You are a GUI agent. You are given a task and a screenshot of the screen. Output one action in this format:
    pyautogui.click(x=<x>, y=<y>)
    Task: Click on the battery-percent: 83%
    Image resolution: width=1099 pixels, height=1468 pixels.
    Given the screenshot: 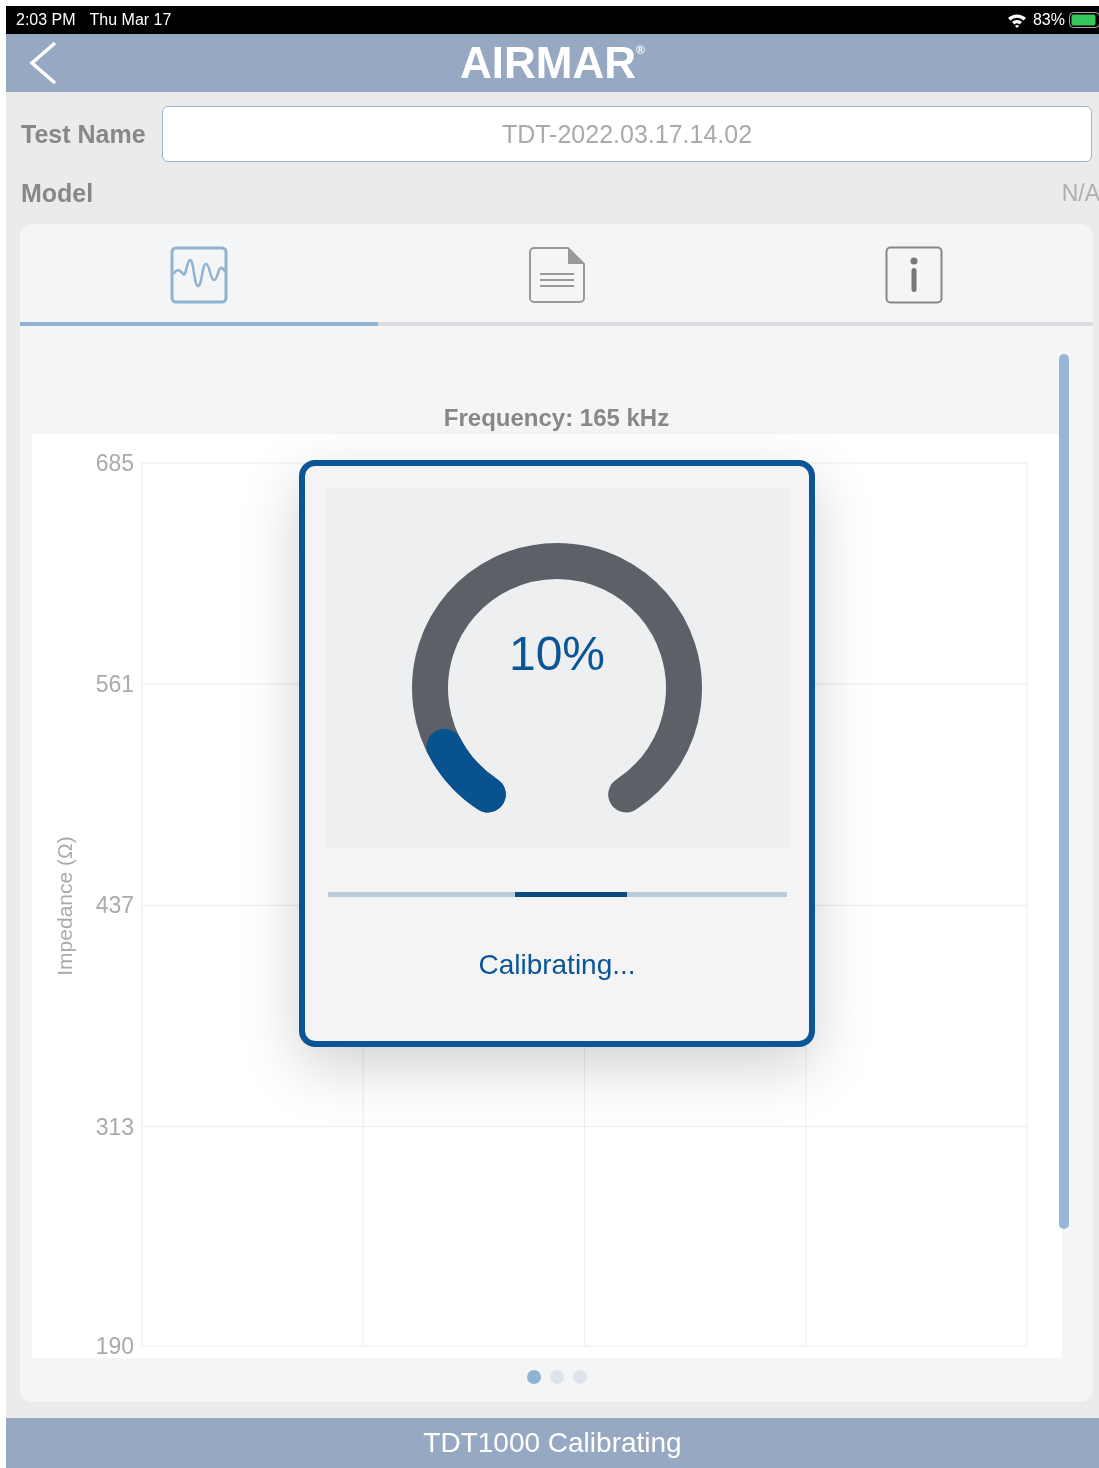 What is the action you would take?
    pyautogui.click(x=1048, y=20)
    